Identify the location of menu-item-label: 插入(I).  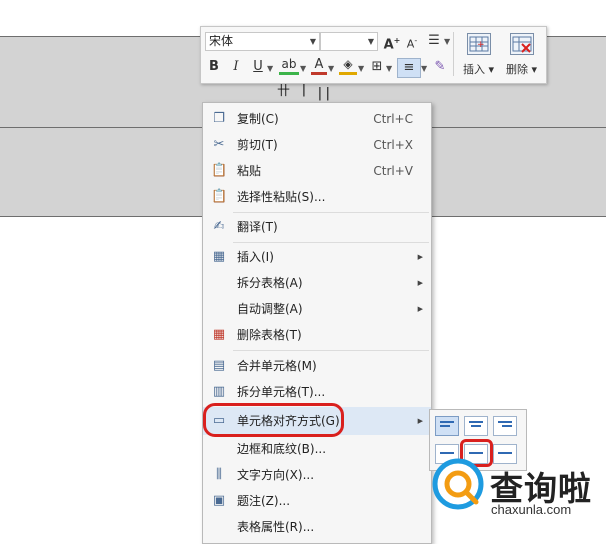
(255, 257).